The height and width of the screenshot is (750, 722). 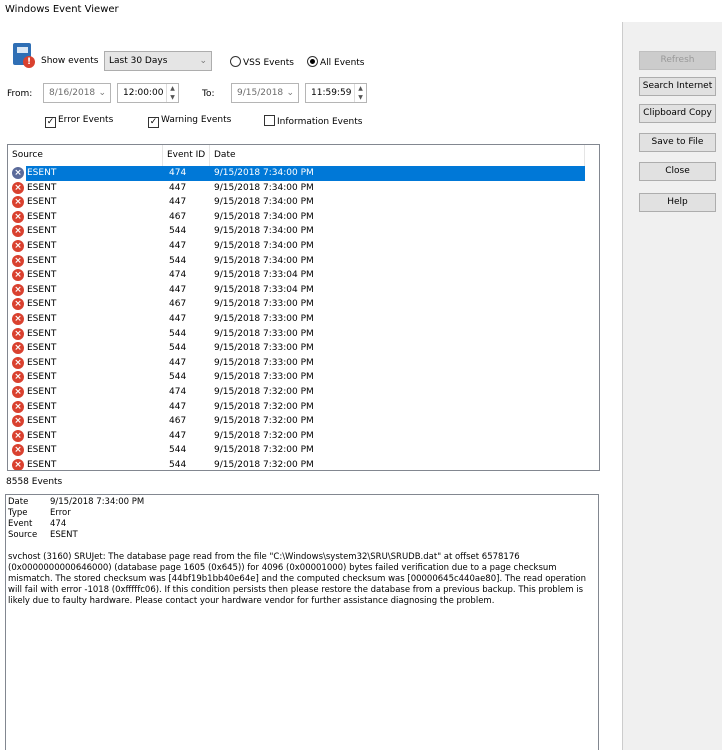 What do you see at coordinates (76, 502) in the screenshot?
I see `detail-date: Date 9/15/2018 7:34:00 PM` at bounding box center [76, 502].